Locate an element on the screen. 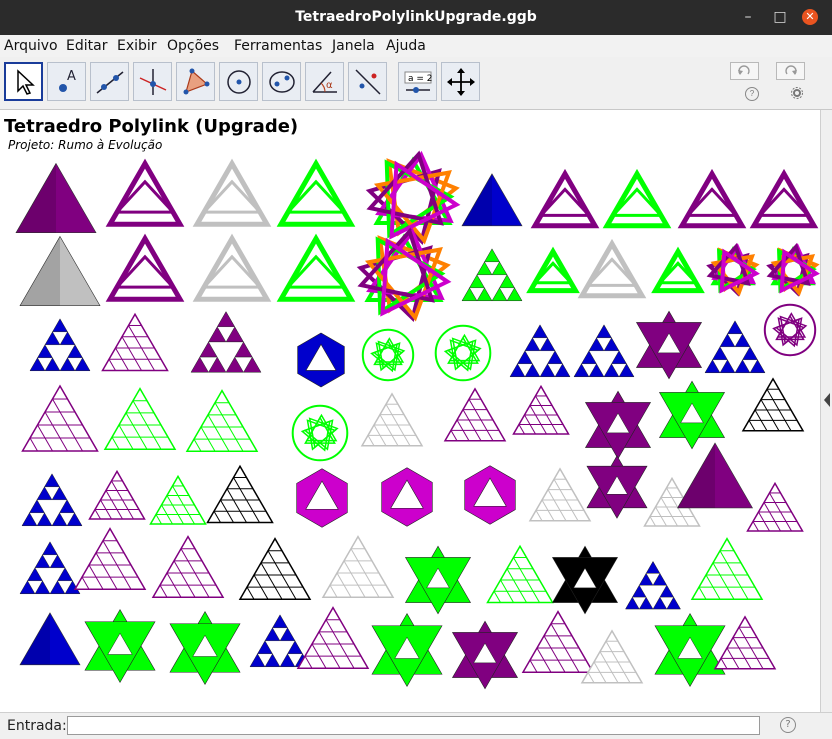 The height and width of the screenshot is (739, 832). circle-icon is located at coordinates (239, 82).